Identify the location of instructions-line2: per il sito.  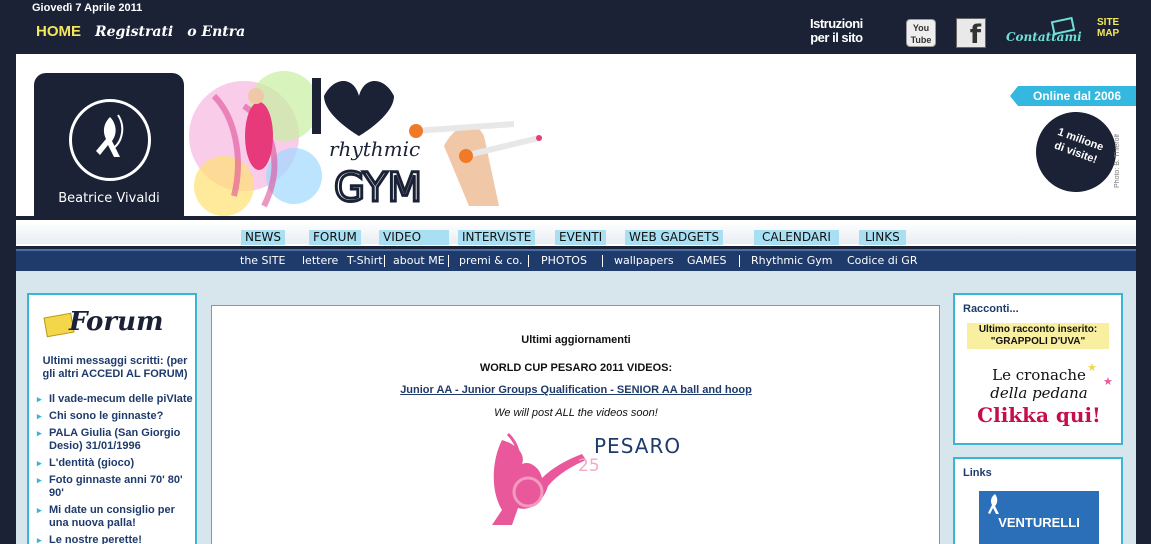
(836, 37).